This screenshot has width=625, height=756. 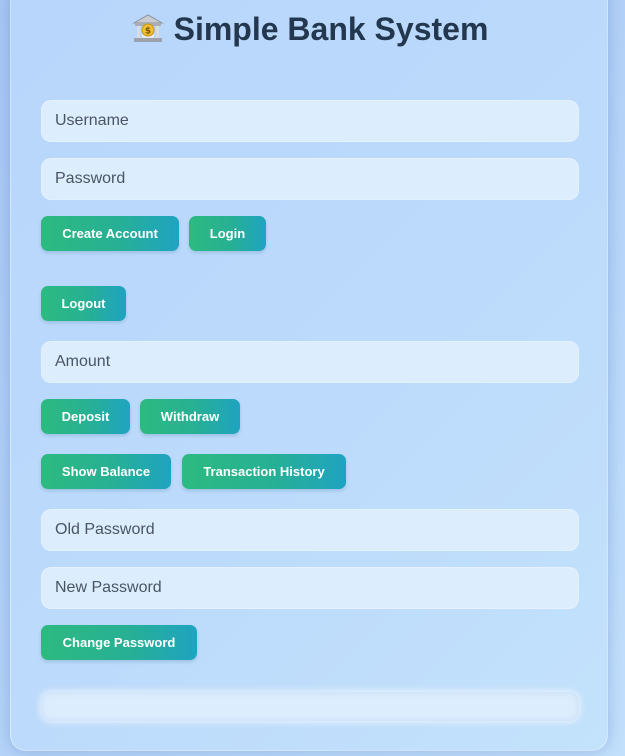 What do you see at coordinates (190, 416) in the screenshot?
I see `withdraw-button: Withdraw` at bounding box center [190, 416].